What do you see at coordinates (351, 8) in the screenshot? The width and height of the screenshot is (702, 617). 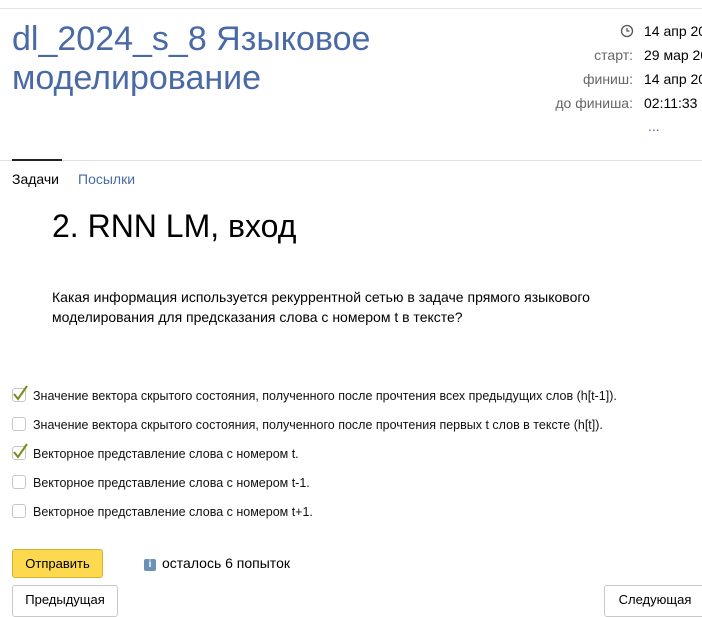 I see `top-divider` at bounding box center [351, 8].